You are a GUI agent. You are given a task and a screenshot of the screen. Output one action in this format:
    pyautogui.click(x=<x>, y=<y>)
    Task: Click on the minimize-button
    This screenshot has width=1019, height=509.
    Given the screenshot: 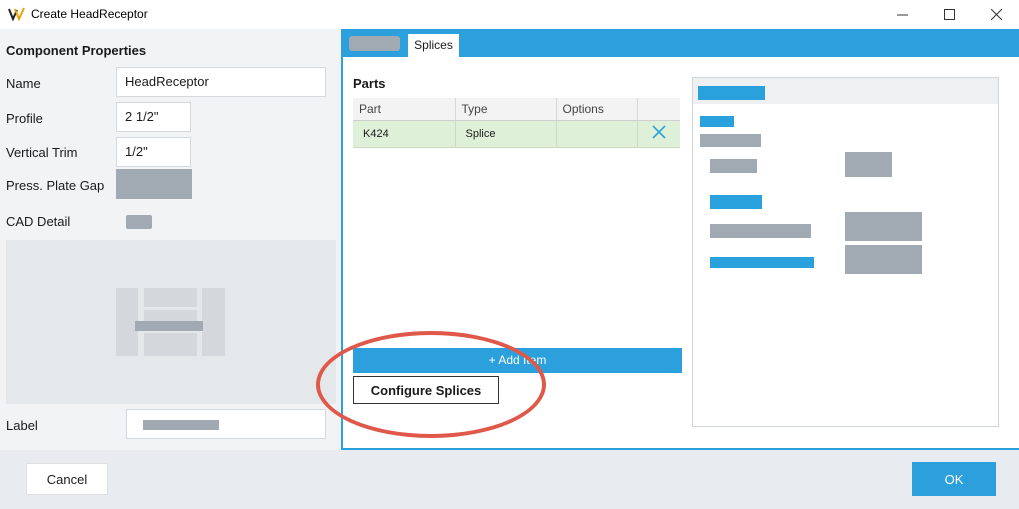 What is the action you would take?
    pyautogui.click(x=902, y=14)
    